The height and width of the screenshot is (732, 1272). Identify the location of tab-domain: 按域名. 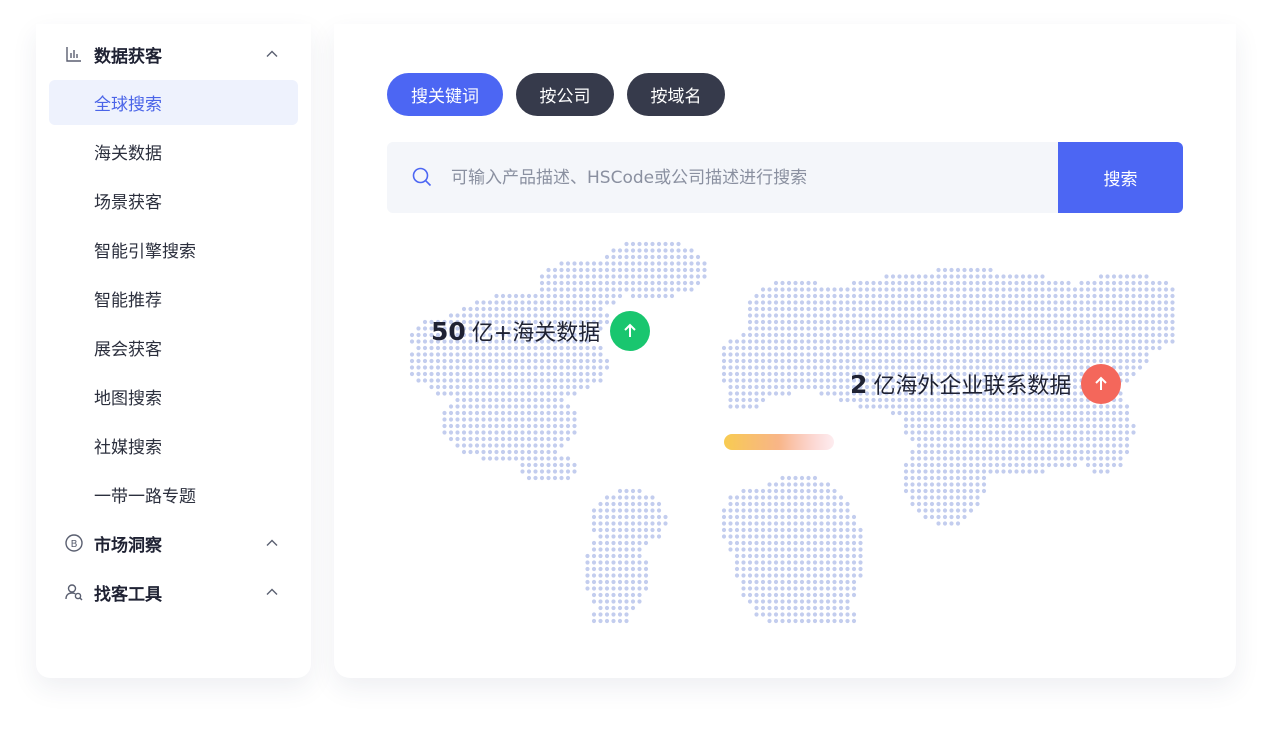
(676, 94).